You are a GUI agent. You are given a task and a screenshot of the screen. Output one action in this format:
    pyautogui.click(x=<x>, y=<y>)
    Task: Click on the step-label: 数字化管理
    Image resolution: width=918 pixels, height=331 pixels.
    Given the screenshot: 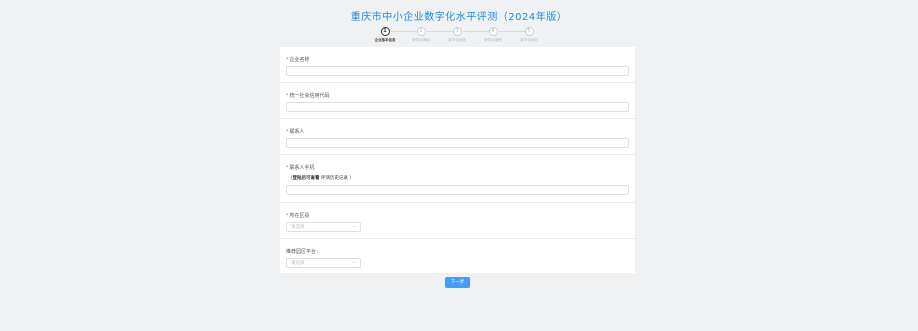 What is the action you would take?
    pyautogui.click(x=493, y=40)
    